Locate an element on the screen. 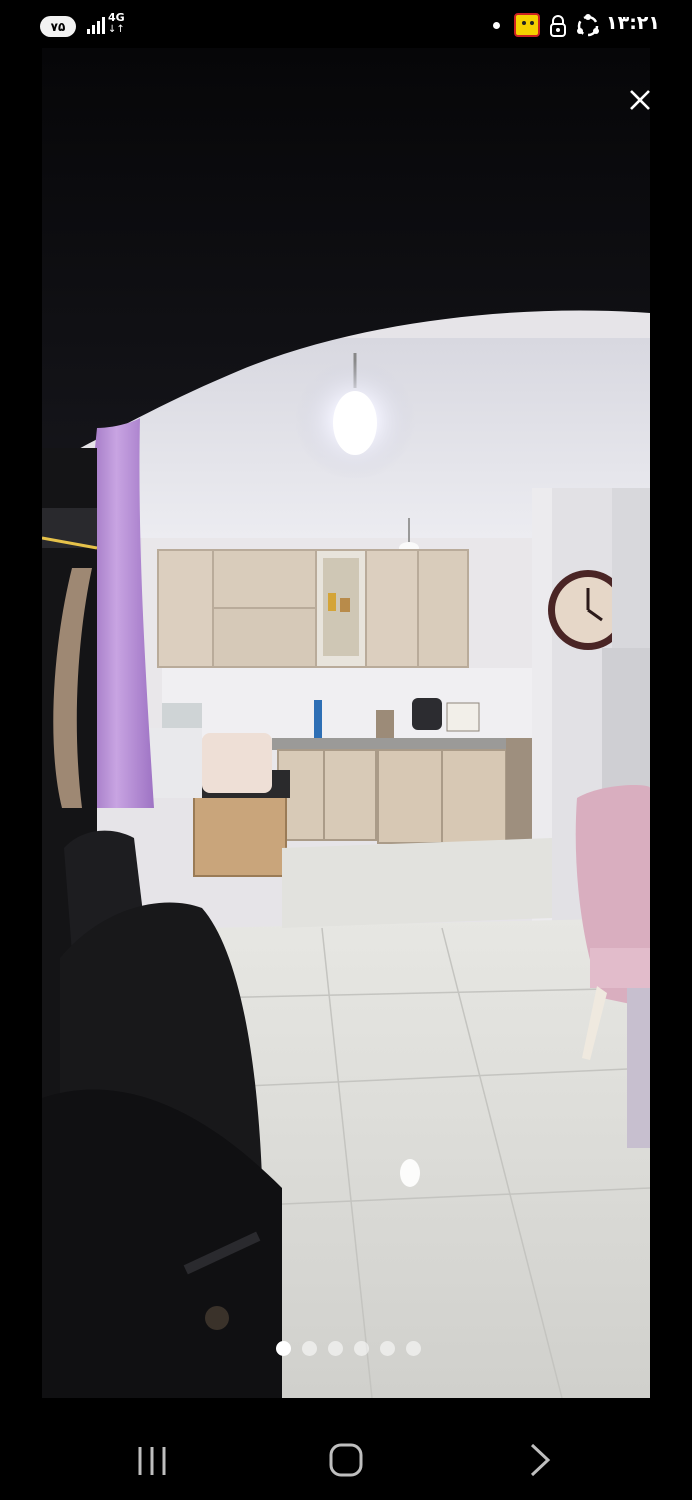  network-type: 4G is located at coordinates (116, 17).